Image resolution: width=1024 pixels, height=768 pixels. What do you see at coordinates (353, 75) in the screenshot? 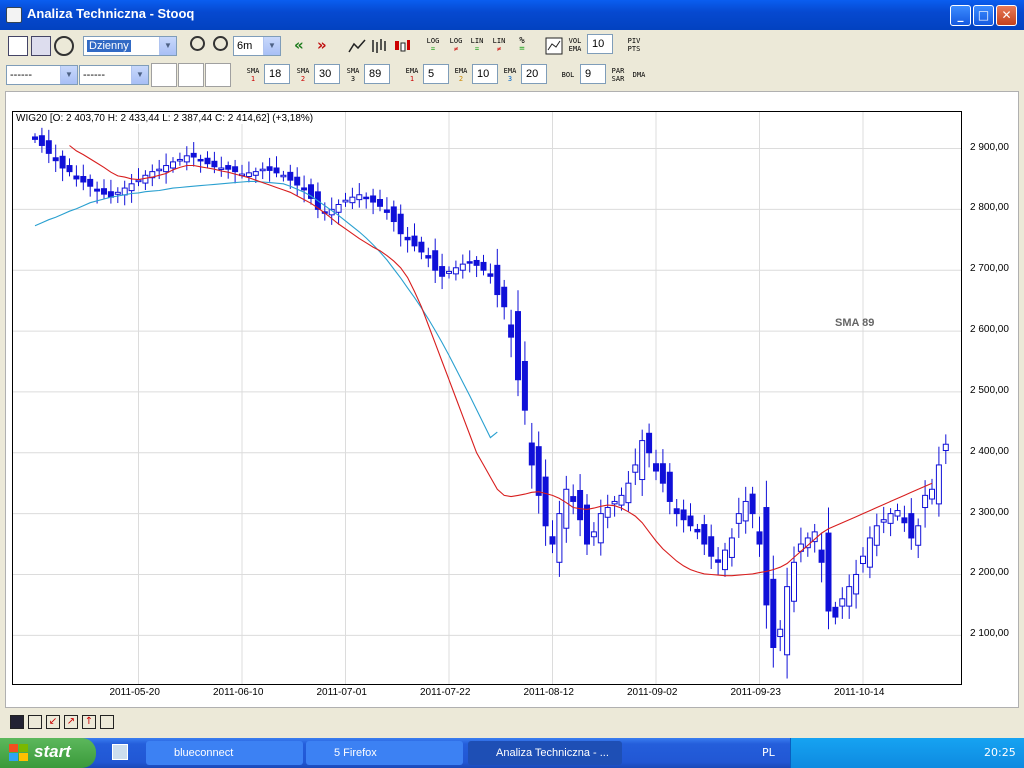
I see `sma3-button: SMA 3` at bounding box center [353, 75].